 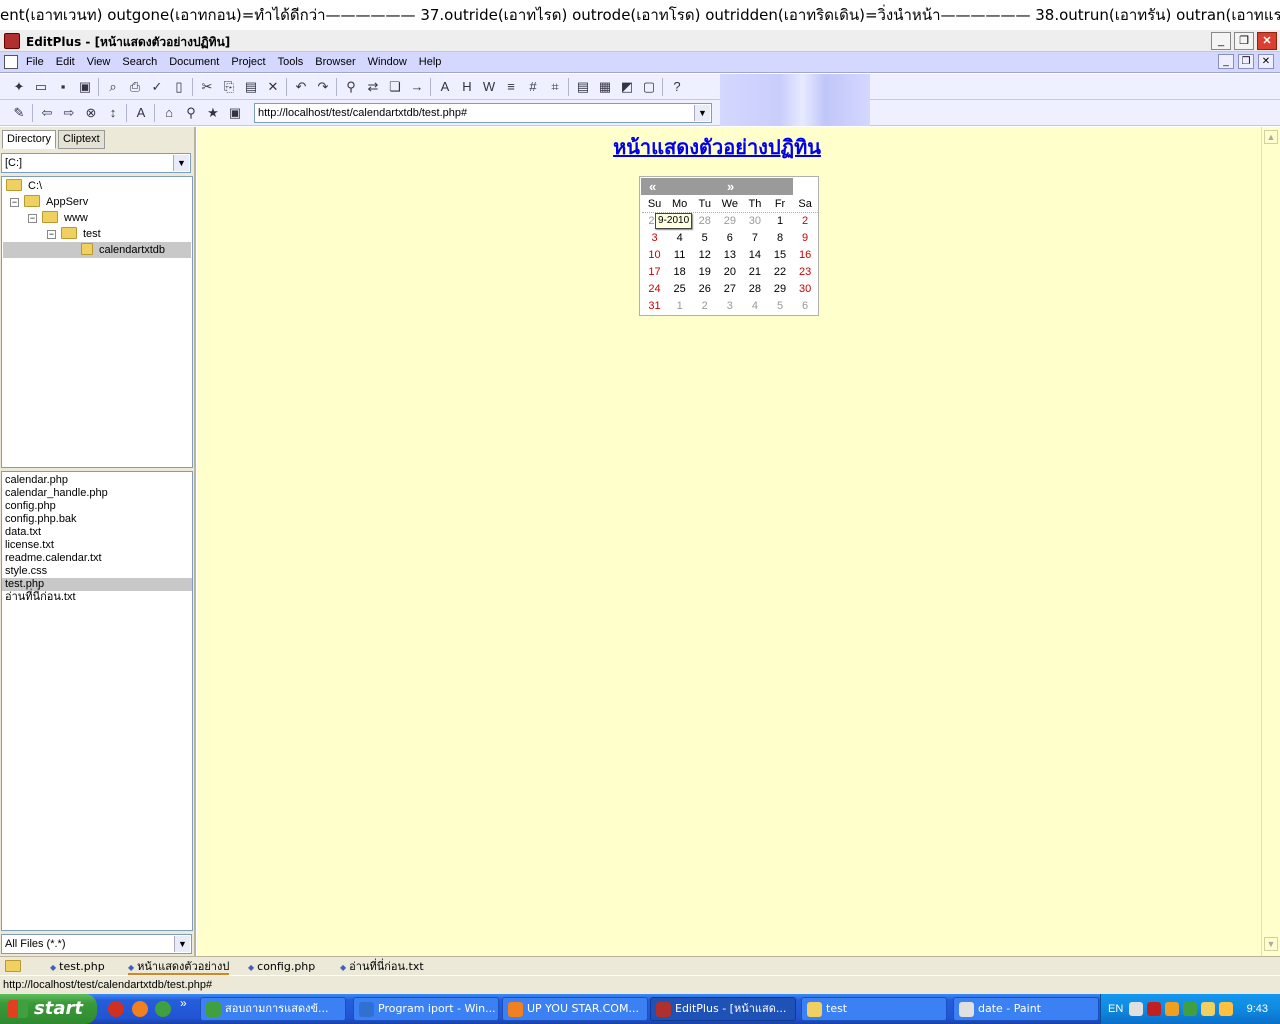 I want to click on cut-icon: ✂, so click(x=207, y=87).